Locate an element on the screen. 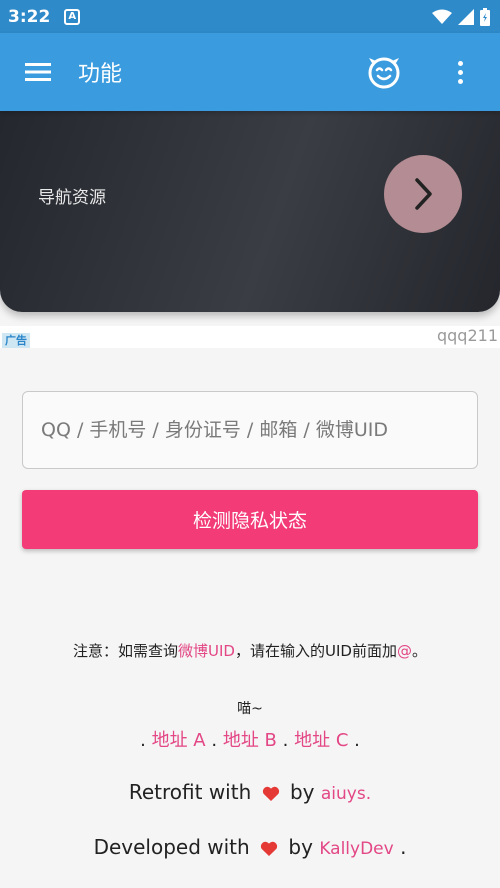  navigate-forward-button is located at coordinates (423, 194).